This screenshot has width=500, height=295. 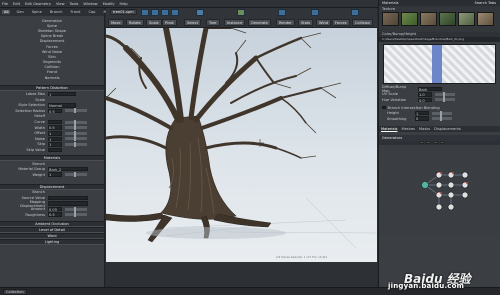 I want to click on node-leaves, so click(x=451, y=184).